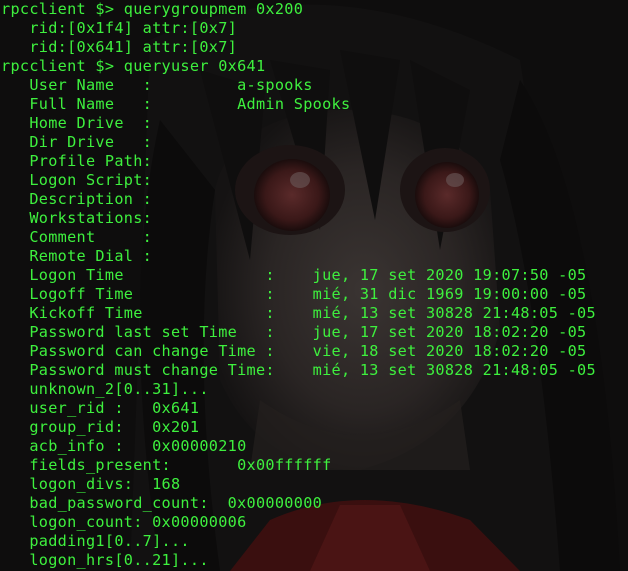 The image size is (628, 571). What do you see at coordinates (100, 408) in the screenshot?
I see `output-line: user_rid : 0x641` at bounding box center [100, 408].